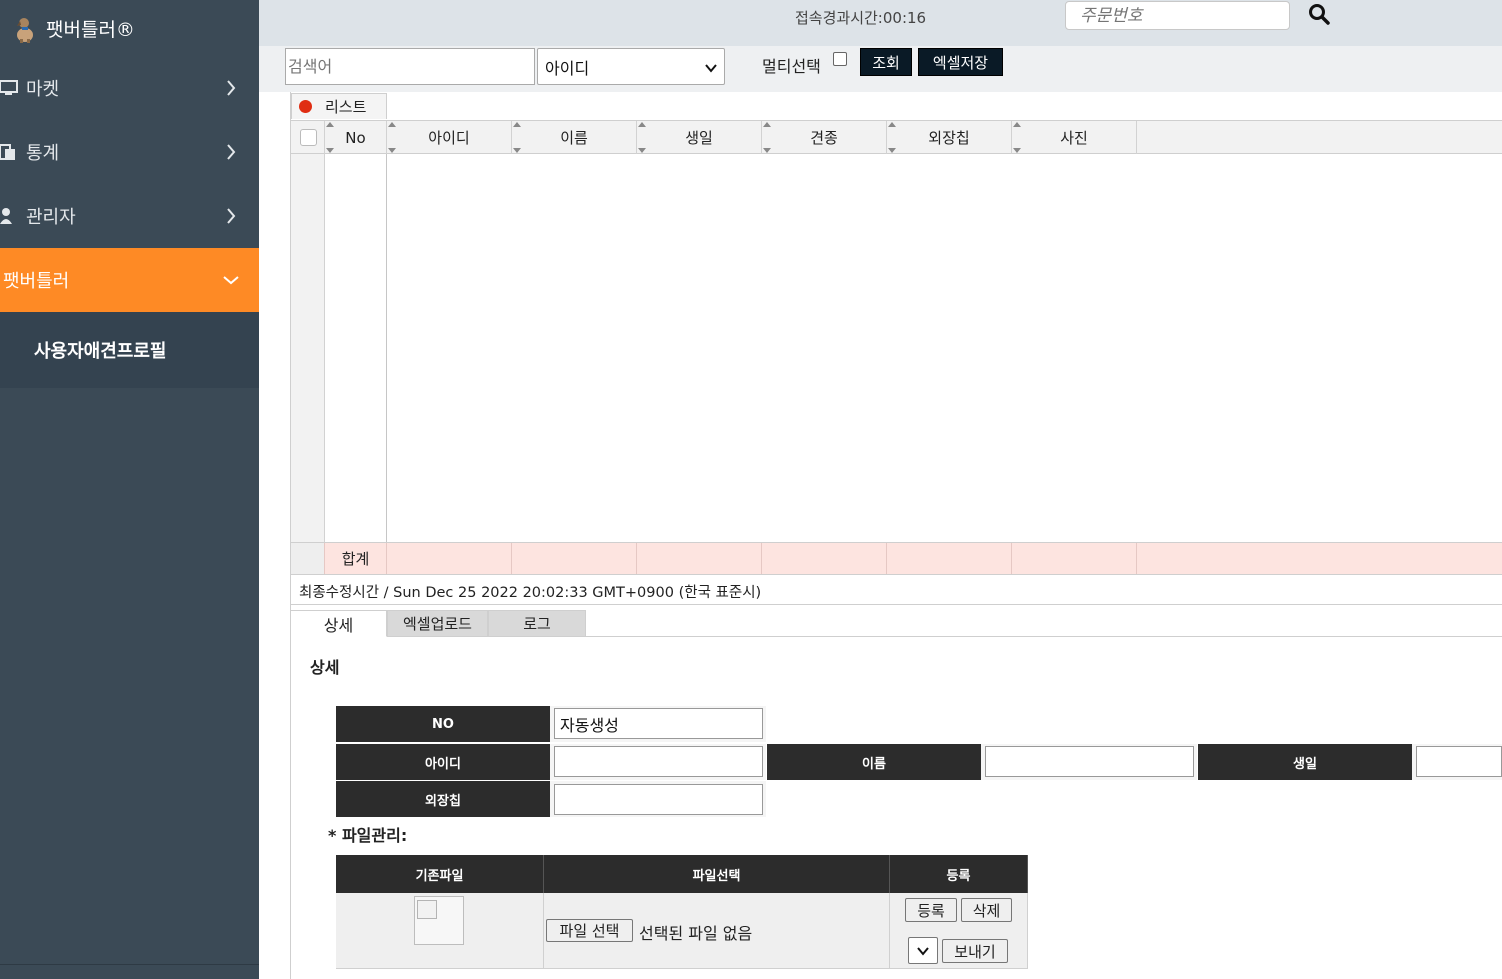  Describe the element at coordinates (631, 66) in the screenshot. I see `search-field-select: 아이디` at that location.